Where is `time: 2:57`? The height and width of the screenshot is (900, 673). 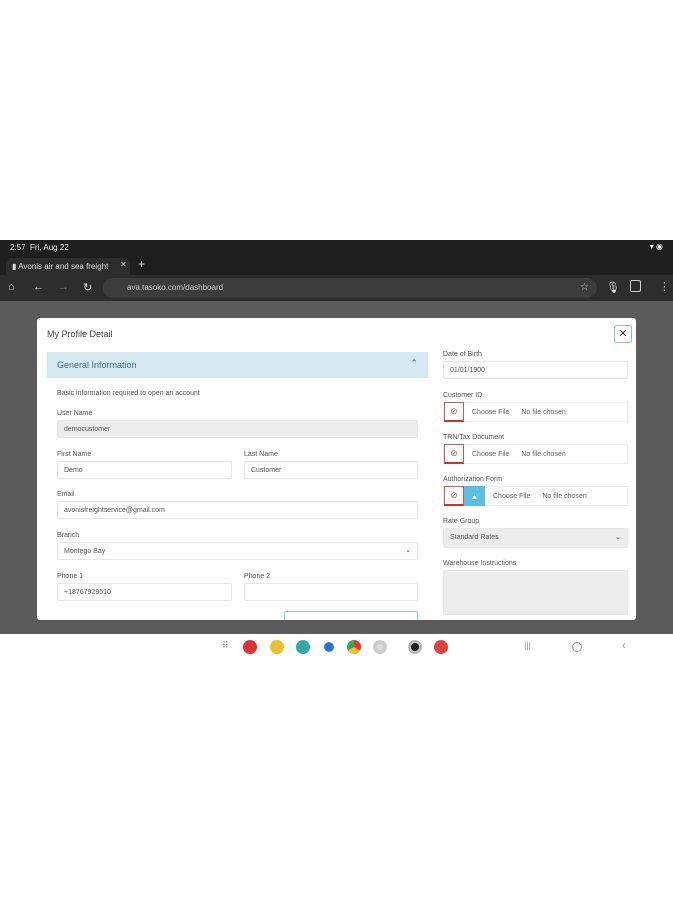 time: 2:57 is located at coordinates (18, 247).